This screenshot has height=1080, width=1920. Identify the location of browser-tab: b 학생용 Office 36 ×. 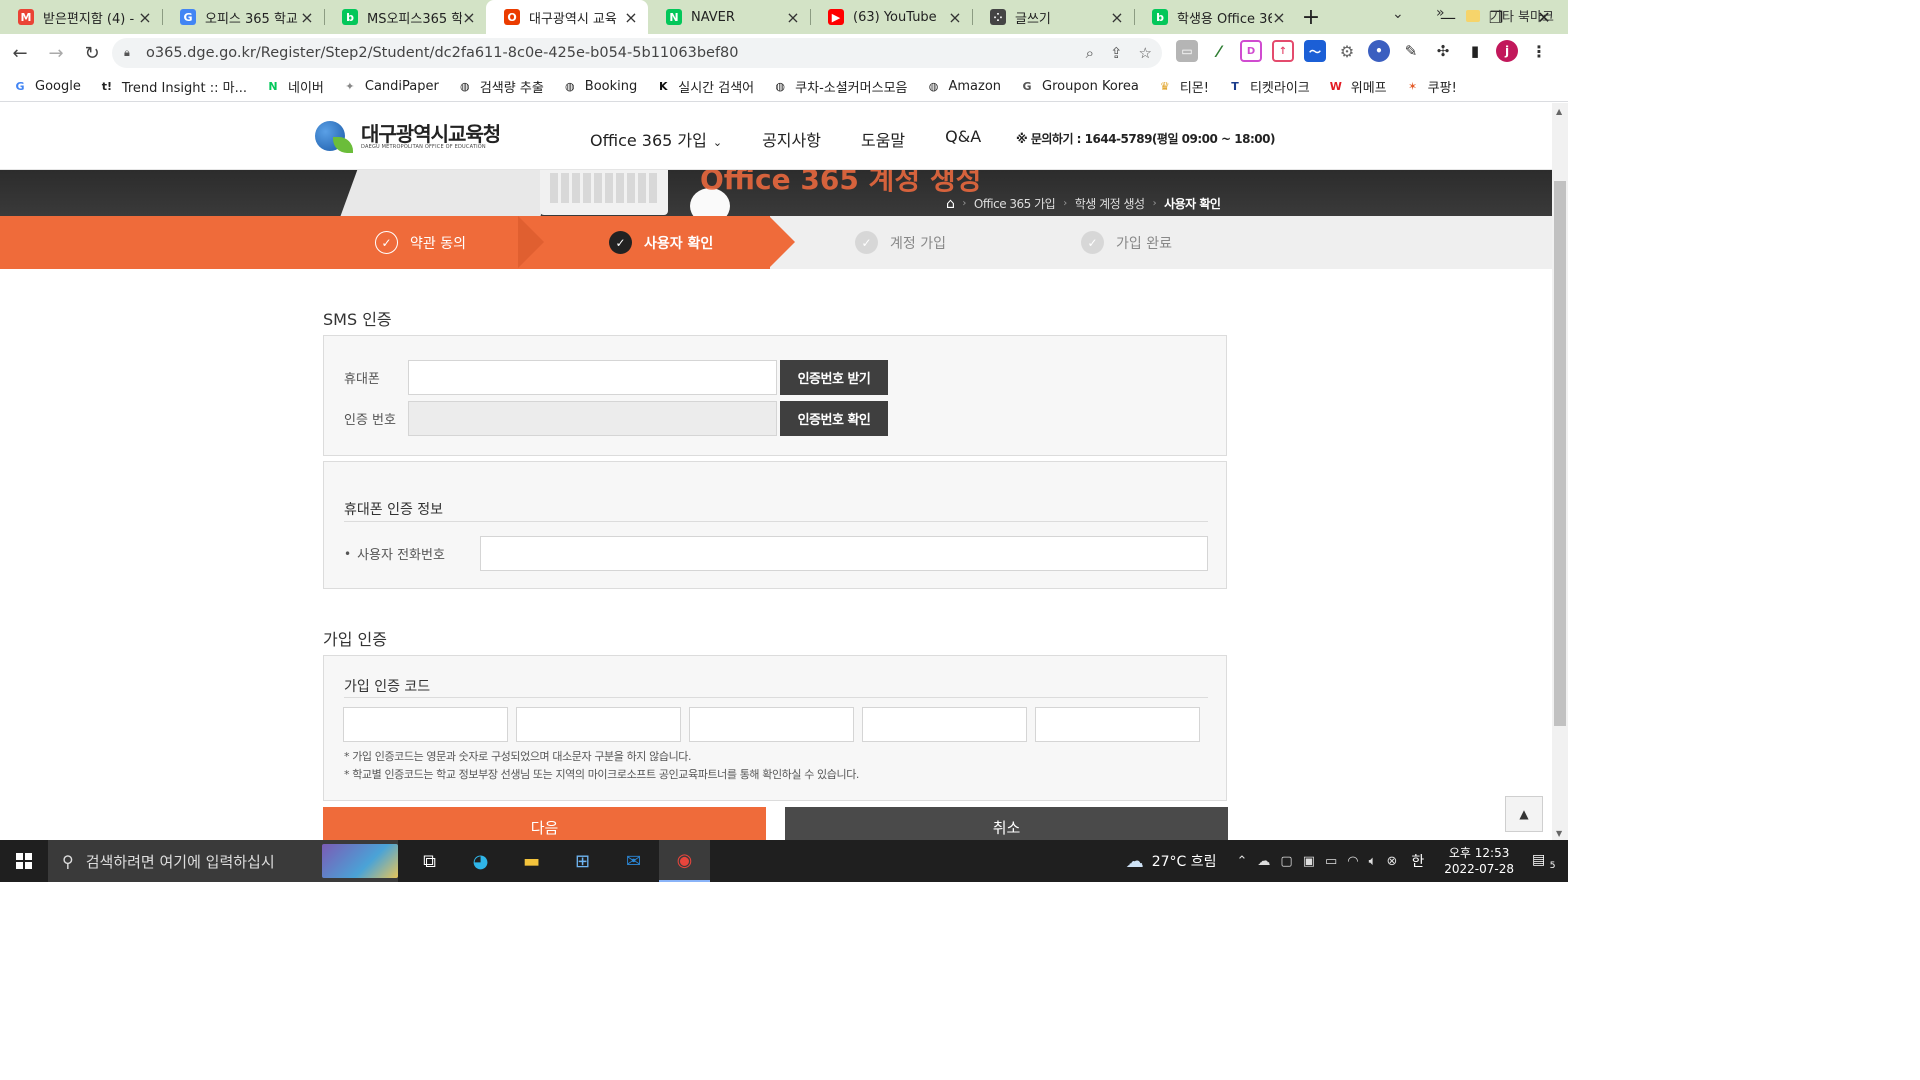
(1215, 17).